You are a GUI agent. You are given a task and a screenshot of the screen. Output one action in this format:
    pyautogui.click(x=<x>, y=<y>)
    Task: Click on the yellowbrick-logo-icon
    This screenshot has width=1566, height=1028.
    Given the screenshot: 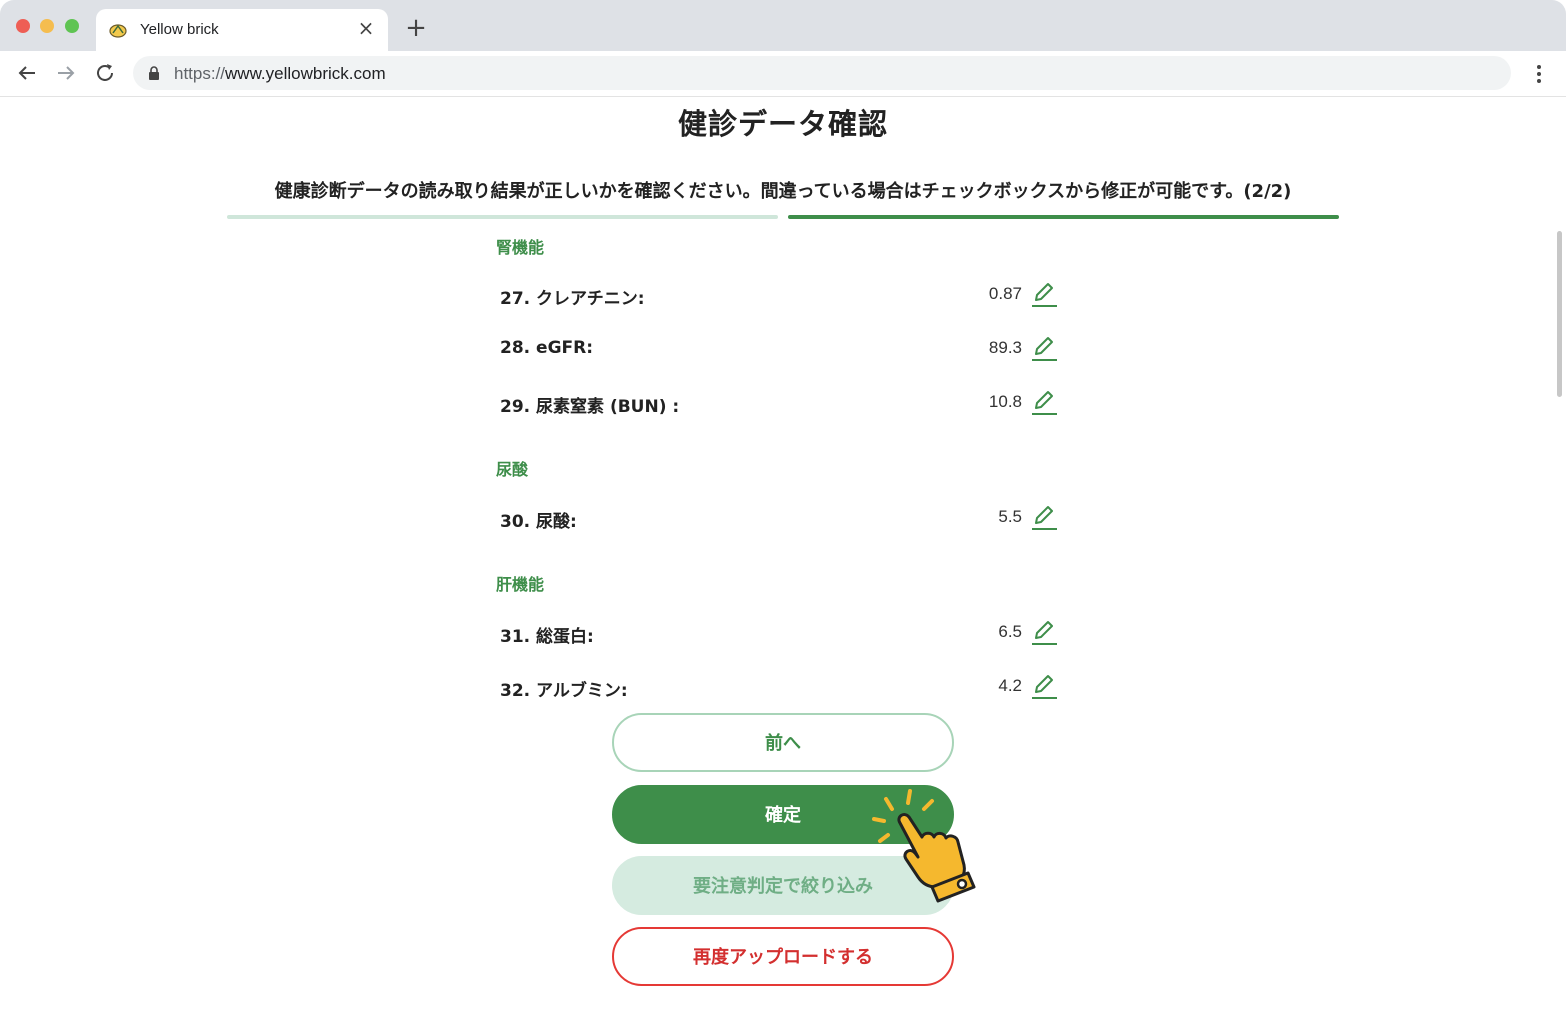 What is the action you would take?
    pyautogui.click(x=118, y=31)
    